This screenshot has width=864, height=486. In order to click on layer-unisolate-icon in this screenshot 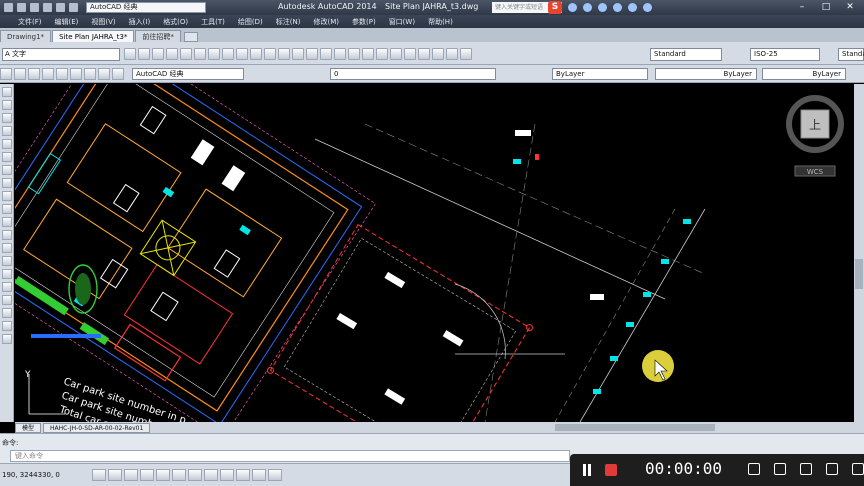, I will do `click(76, 74)`.